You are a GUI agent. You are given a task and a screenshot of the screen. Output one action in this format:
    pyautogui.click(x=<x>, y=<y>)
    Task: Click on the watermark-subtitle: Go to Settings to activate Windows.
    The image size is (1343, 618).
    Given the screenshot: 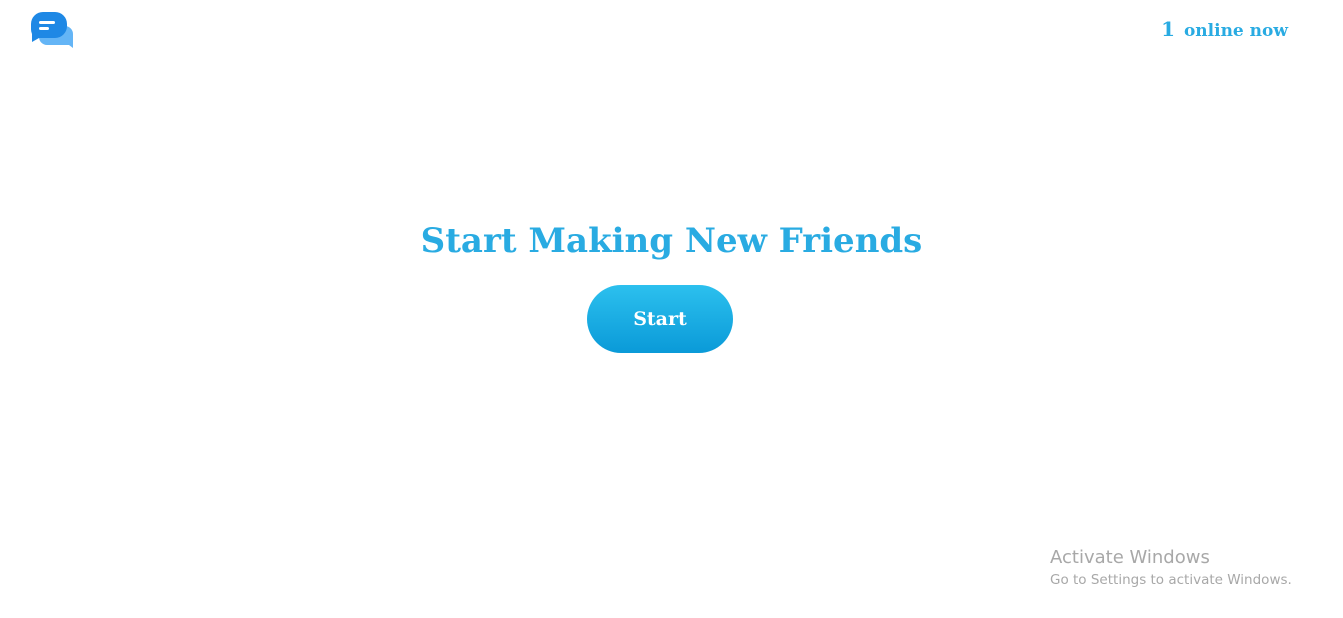 What is the action you would take?
    pyautogui.click(x=1171, y=580)
    